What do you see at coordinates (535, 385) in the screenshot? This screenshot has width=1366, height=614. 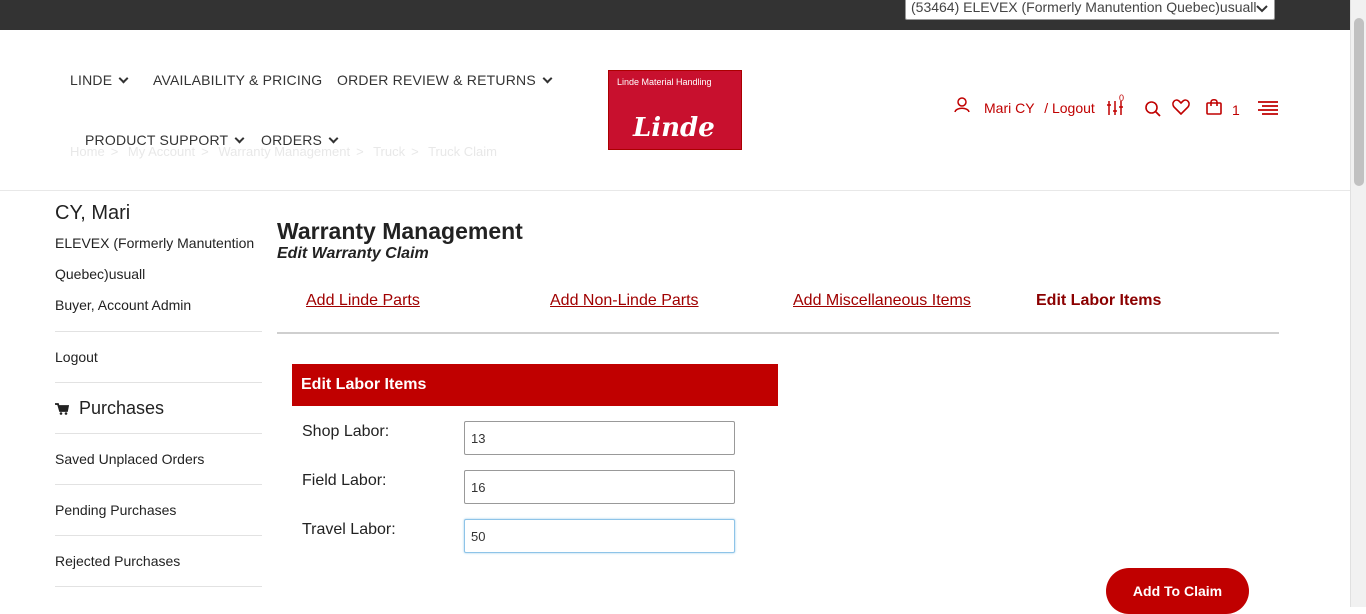 I see `labor-panel-heading: Edit Labor Items` at bounding box center [535, 385].